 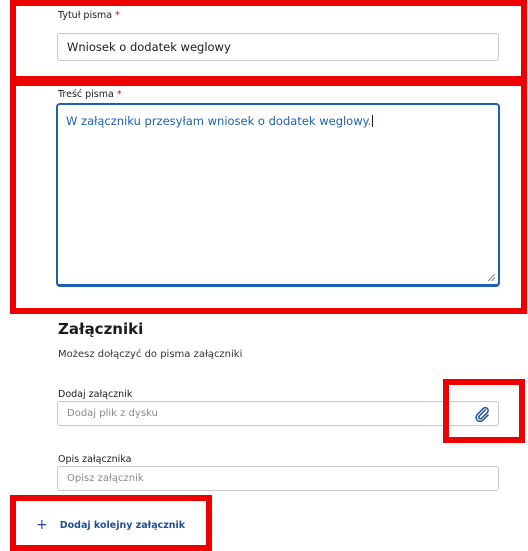 I want to click on add-another-attachment-link: + Dodaj kolejny załącznik, so click(x=110, y=525).